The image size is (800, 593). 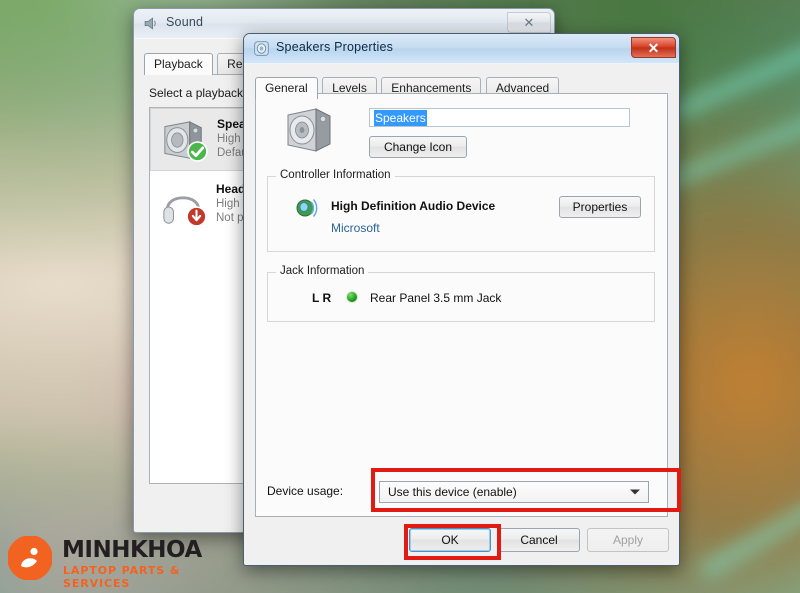 I want to click on controller-properties-button-label: Properties, so click(x=600, y=207).